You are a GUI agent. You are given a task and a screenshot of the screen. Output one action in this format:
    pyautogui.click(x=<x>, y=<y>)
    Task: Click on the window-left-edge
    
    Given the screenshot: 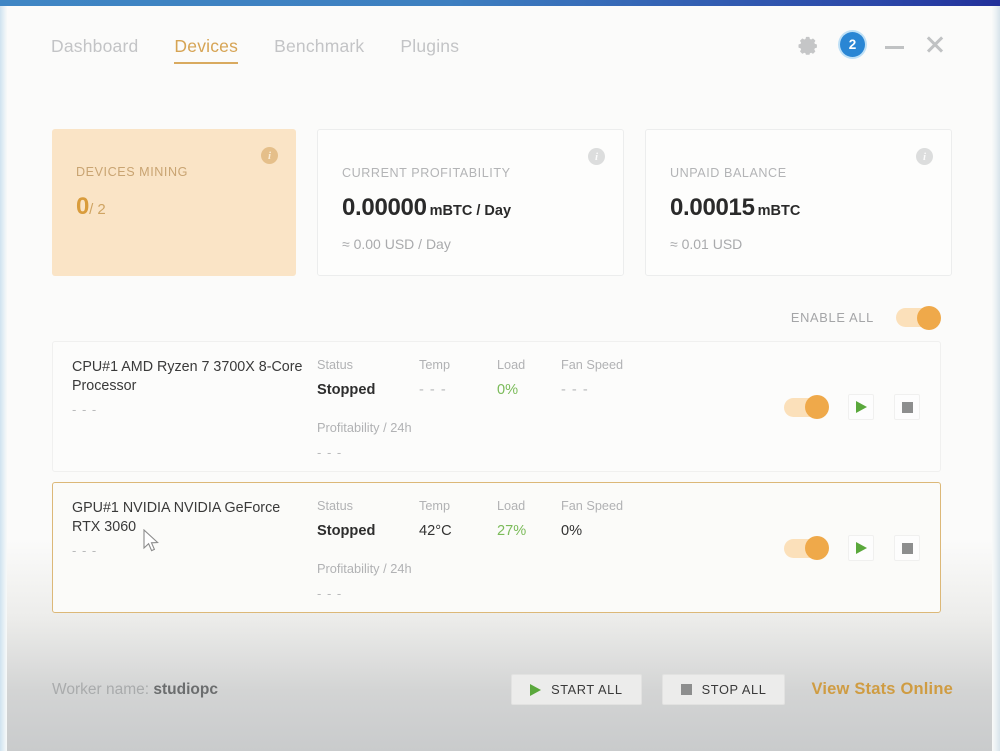 What is the action you would take?
    pyautogui.click(x=3, y=378)
    